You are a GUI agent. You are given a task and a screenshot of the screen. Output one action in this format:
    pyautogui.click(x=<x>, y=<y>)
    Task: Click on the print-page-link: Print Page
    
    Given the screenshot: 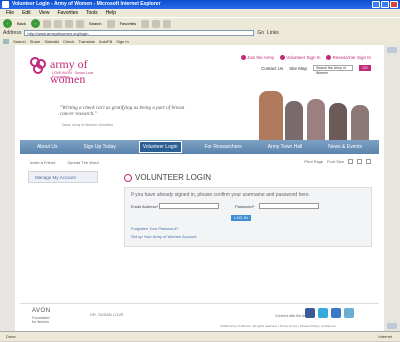 What is the action you would take?
    pyautogui.click(x=313, y=161)
    